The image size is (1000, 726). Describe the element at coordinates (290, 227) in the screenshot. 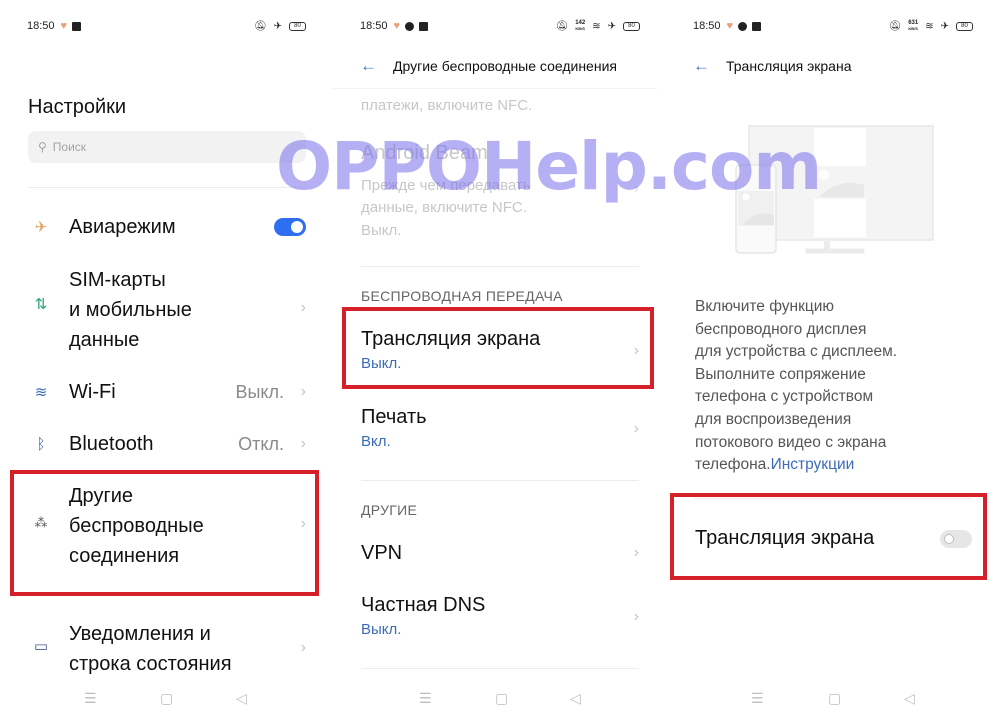

I see `airplane-toggle` at that location.